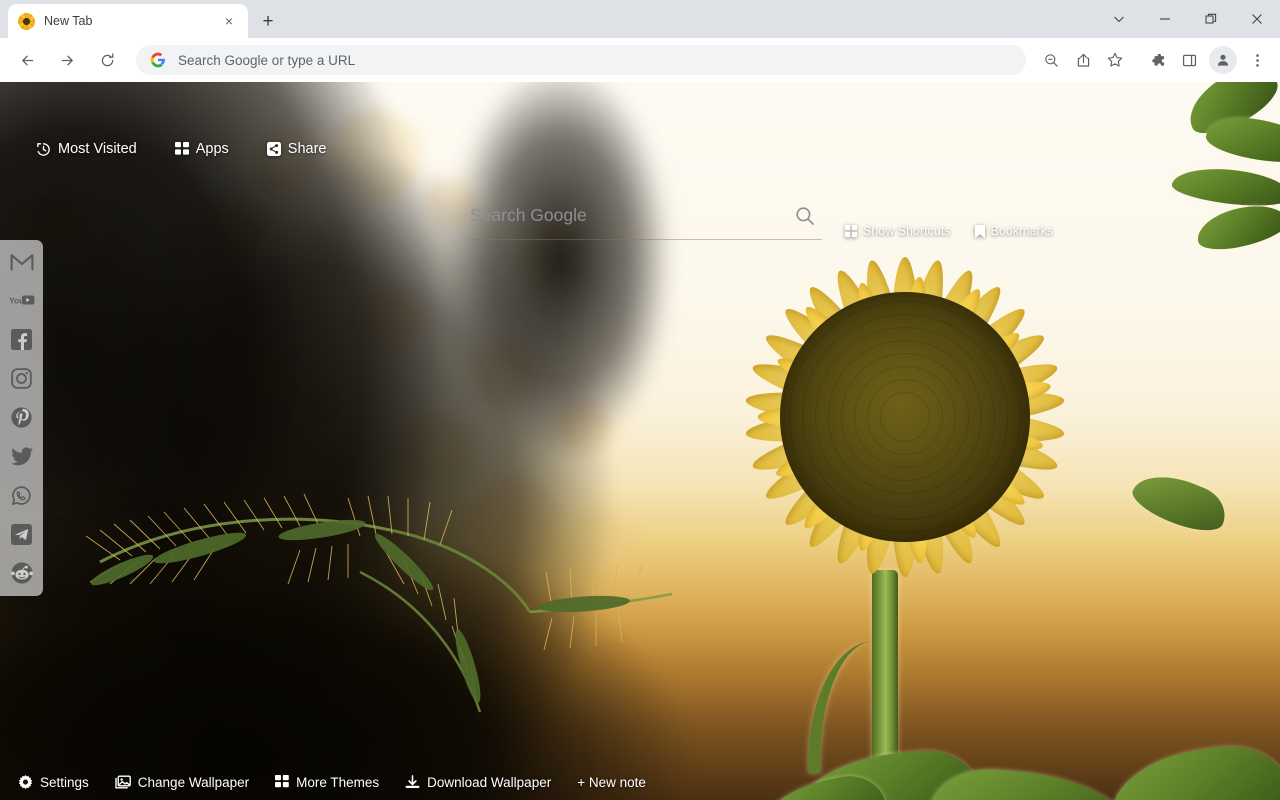  I want to click on search-input-placeholder: Search Google, so click(528, 215).